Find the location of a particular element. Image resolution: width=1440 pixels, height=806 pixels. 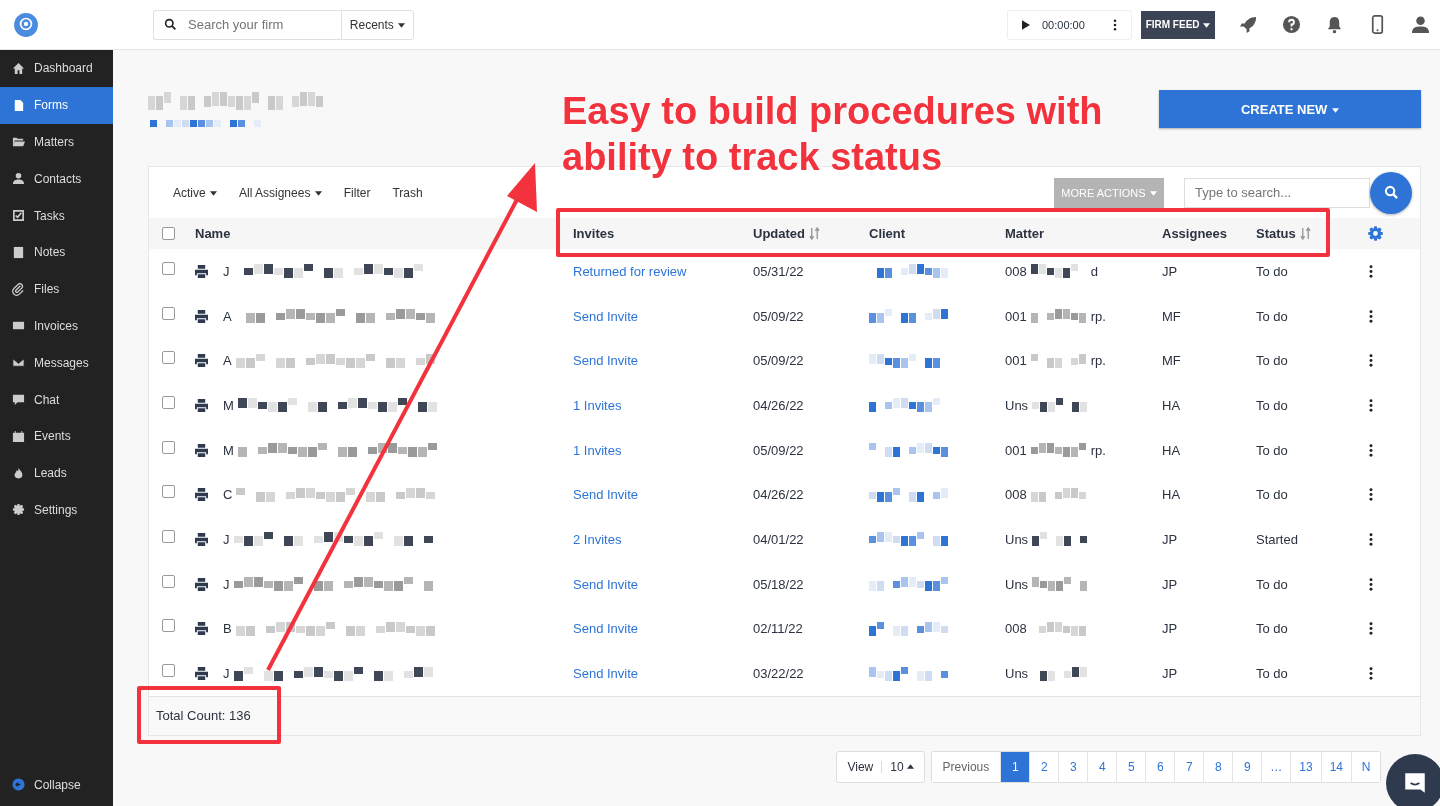

app-logo is located at coordinates (26, 24).